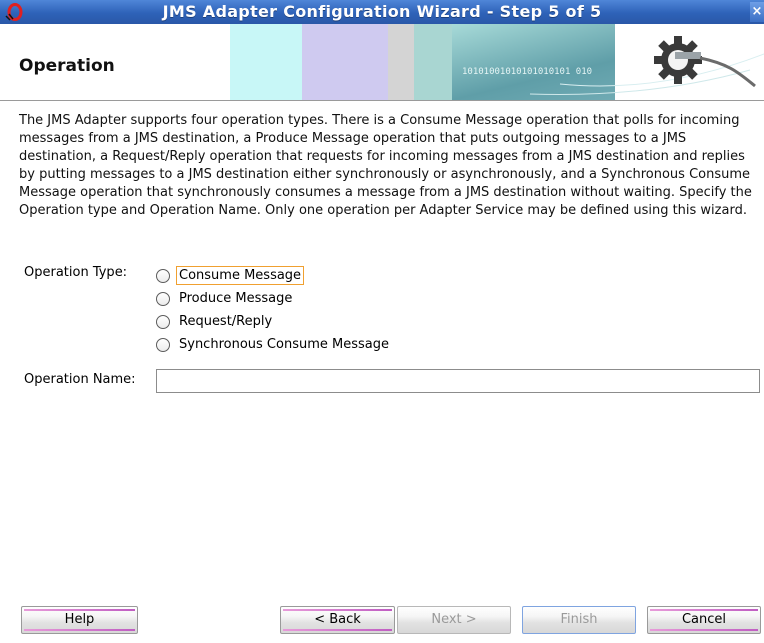 Image resolution: width=764 pixels, height=643 pixels. I want to click on next-button: Next >, so click(454, 620).